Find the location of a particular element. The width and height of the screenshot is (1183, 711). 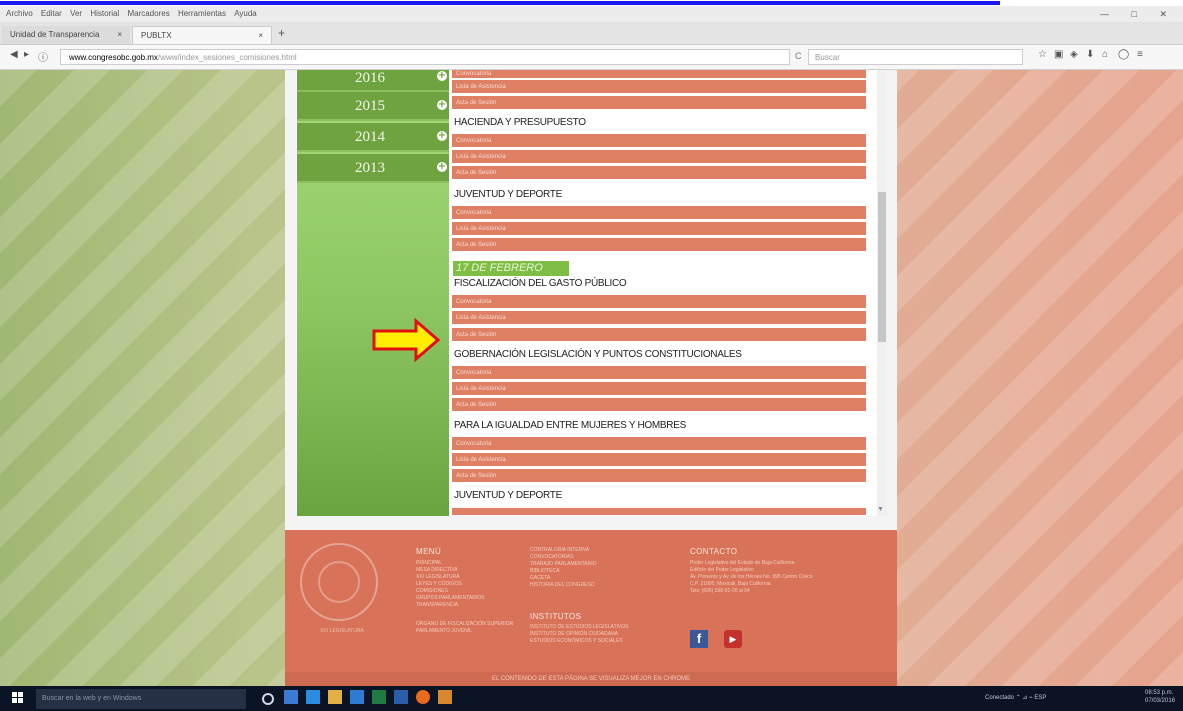

footer-link: TRABAJO PARLAMENTARIO is located at coordinates (563, 564).